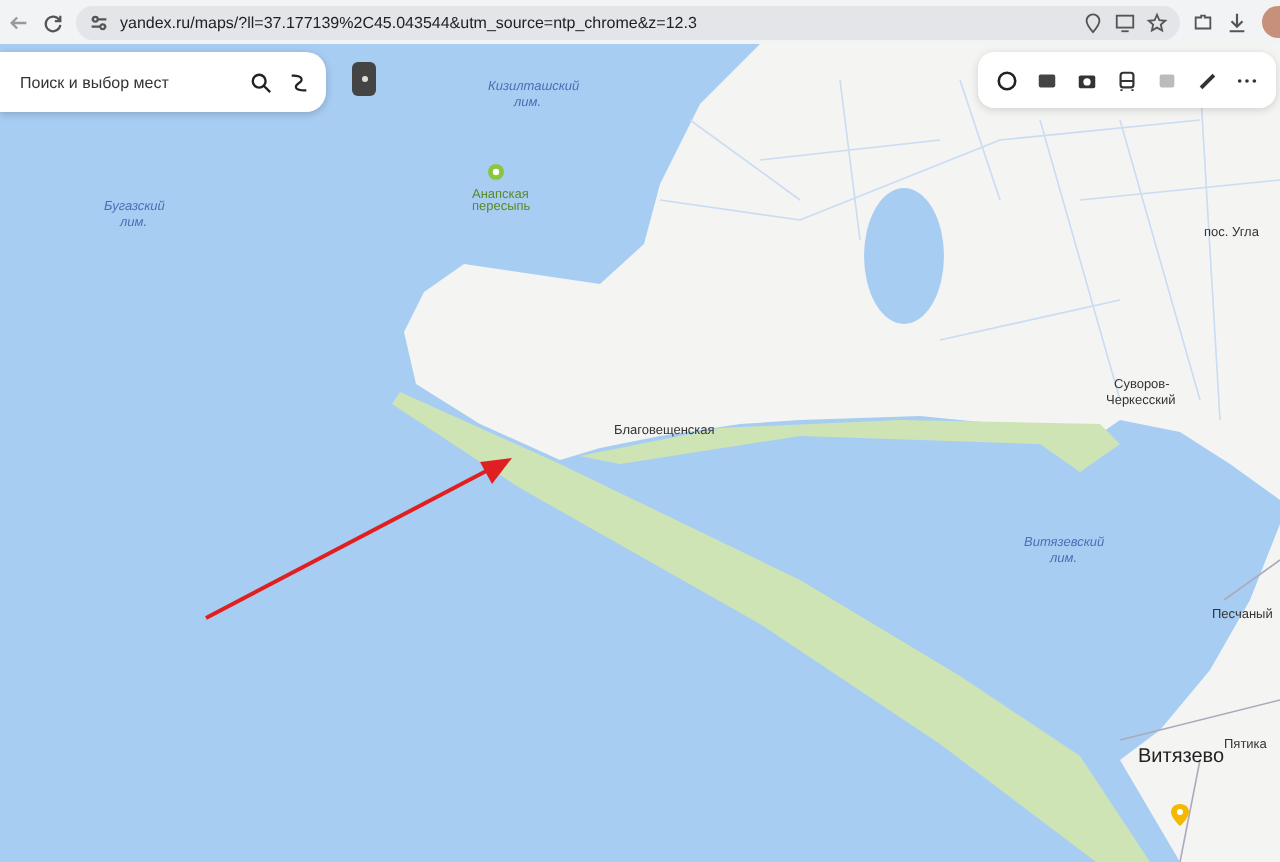 Image resolution: width=1280 pixels, height=862 pixels. Describe the element at coordinates (53, 22) in the screenshot. I see `reload-icon` at that location.